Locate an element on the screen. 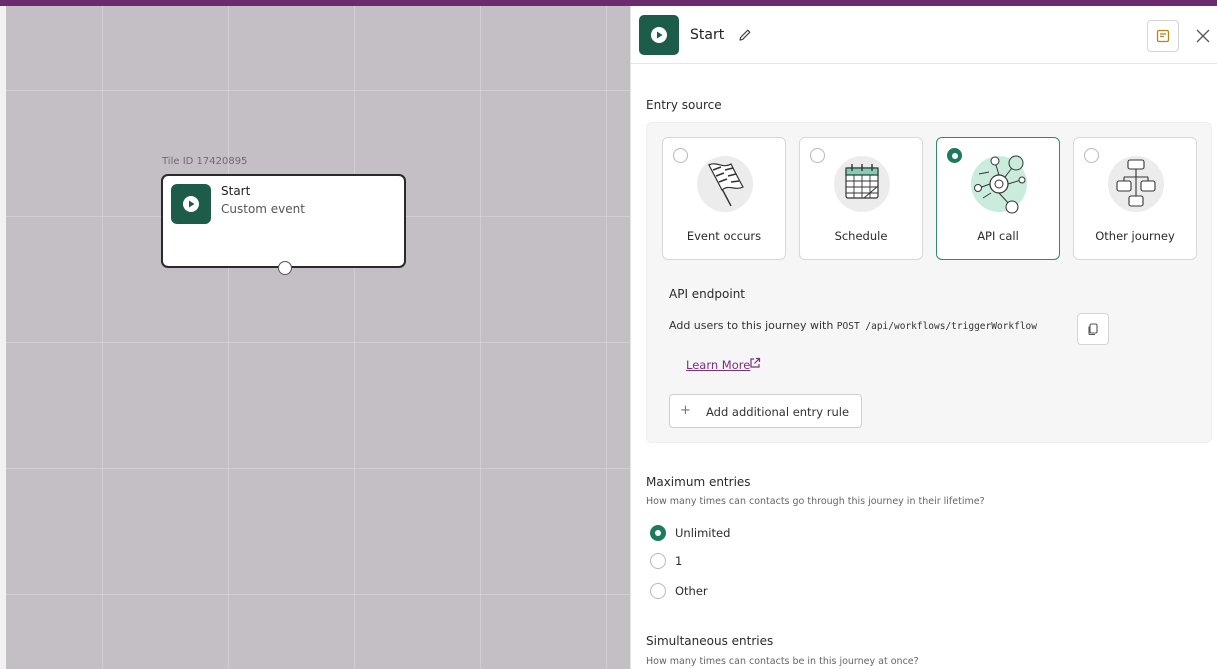 The height and width of the screenshot is (669, 1217). notes-button is located at coordinates (1163, 36).